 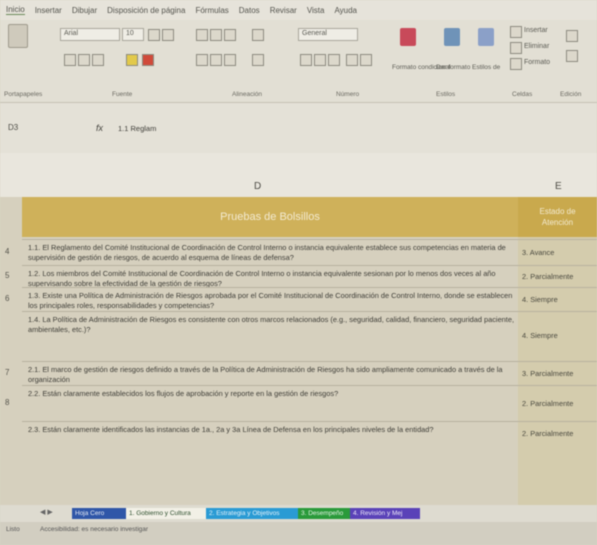 What do you see at coordinates (84, 60) in the screenshot?
I see `italic-icon` at bounding box center [84, 60].